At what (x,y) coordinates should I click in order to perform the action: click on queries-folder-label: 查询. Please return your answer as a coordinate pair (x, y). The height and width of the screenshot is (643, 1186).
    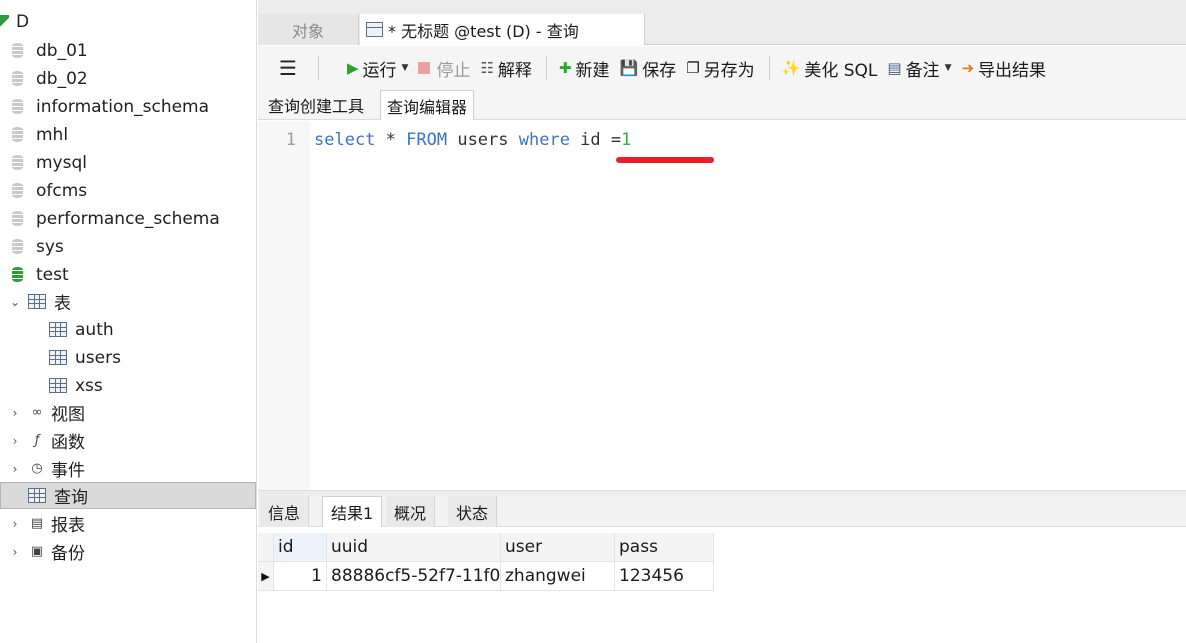
    Looking at the image, I should click on (71, 498).